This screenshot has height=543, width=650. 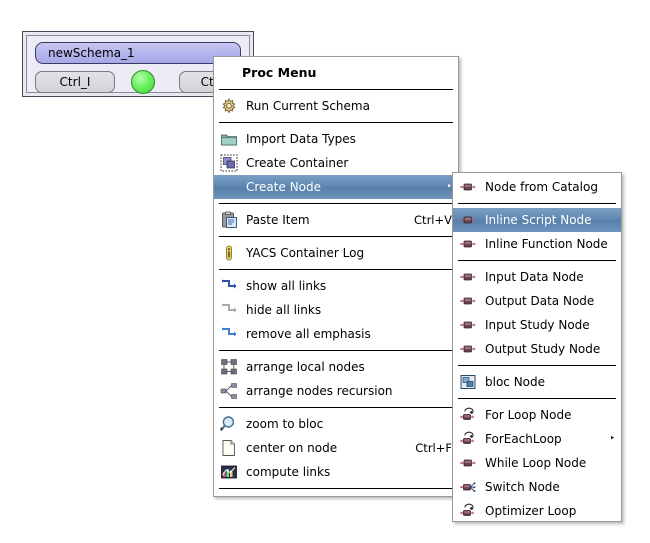 What do you see at coordinates (531, 511) in the screenshot?
I see `menu-item-label: Optimizer Loop` at bounding box center [531, 511].